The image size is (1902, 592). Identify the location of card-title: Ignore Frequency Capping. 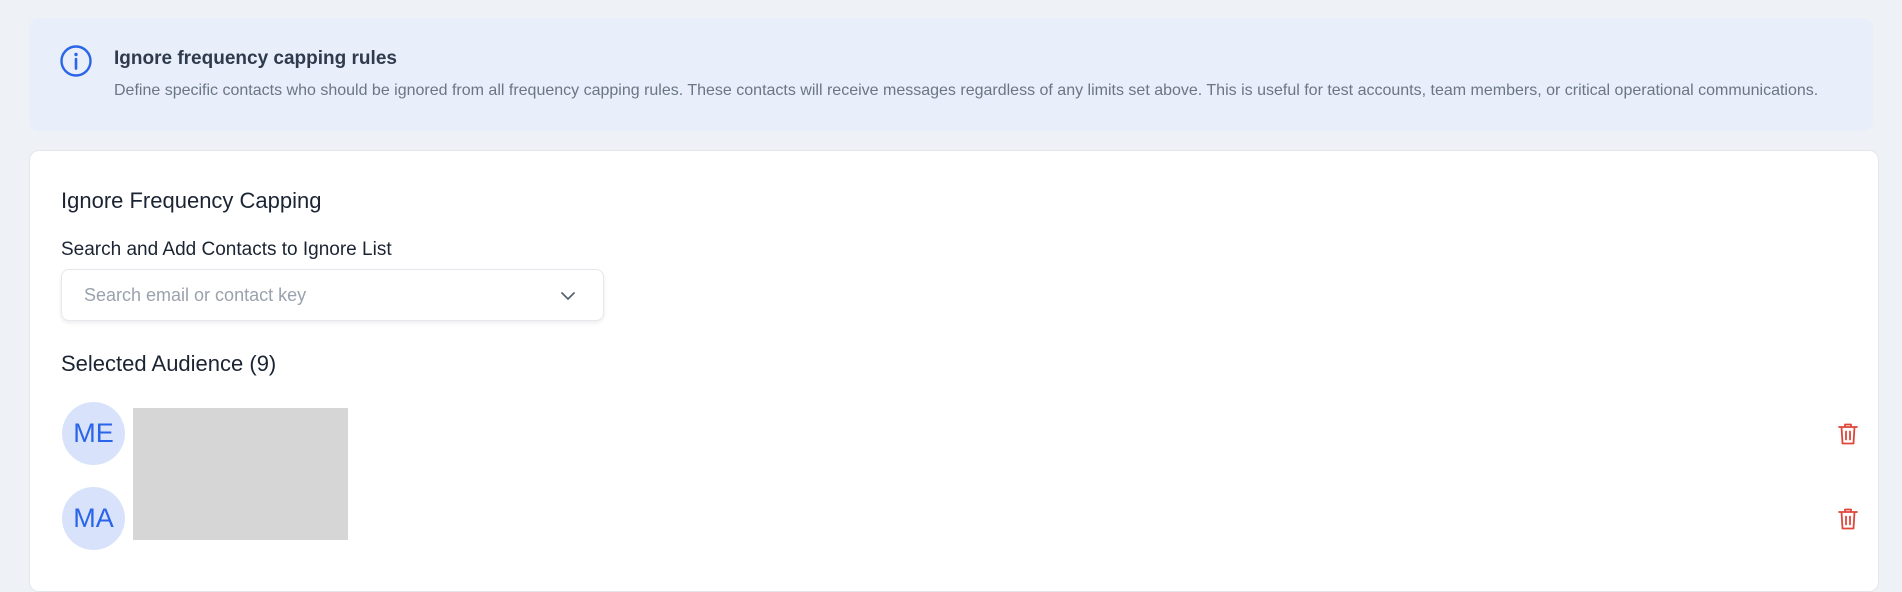
(191, 200).